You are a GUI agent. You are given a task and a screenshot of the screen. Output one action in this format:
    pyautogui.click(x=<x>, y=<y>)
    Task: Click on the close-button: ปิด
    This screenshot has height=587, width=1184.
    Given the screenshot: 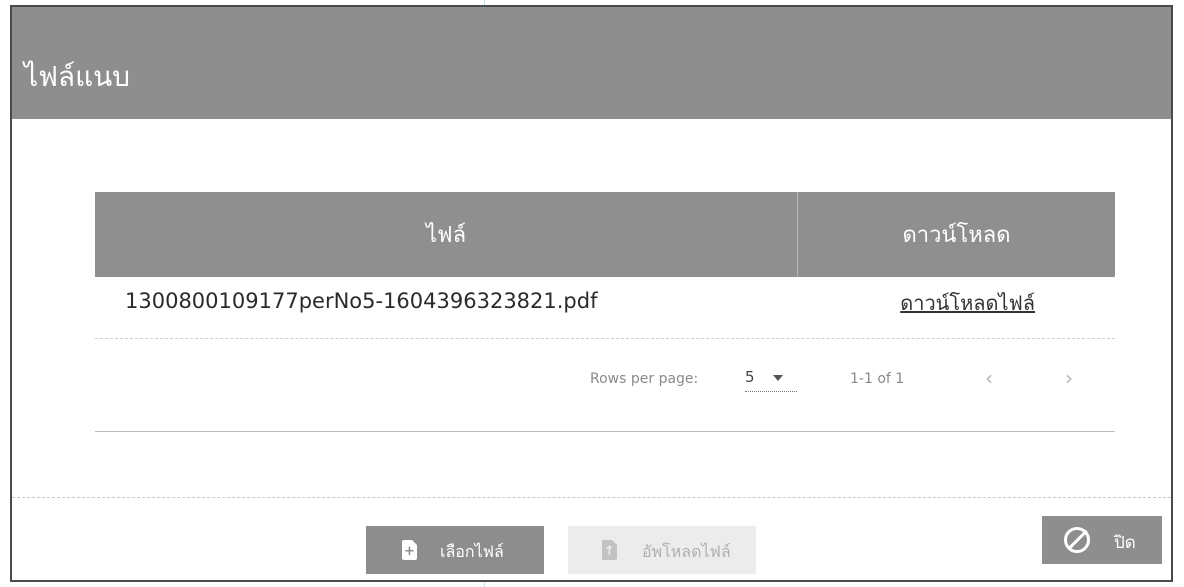 What is the action you would take?
    pyautogui.click(x=1102, y=540)
    